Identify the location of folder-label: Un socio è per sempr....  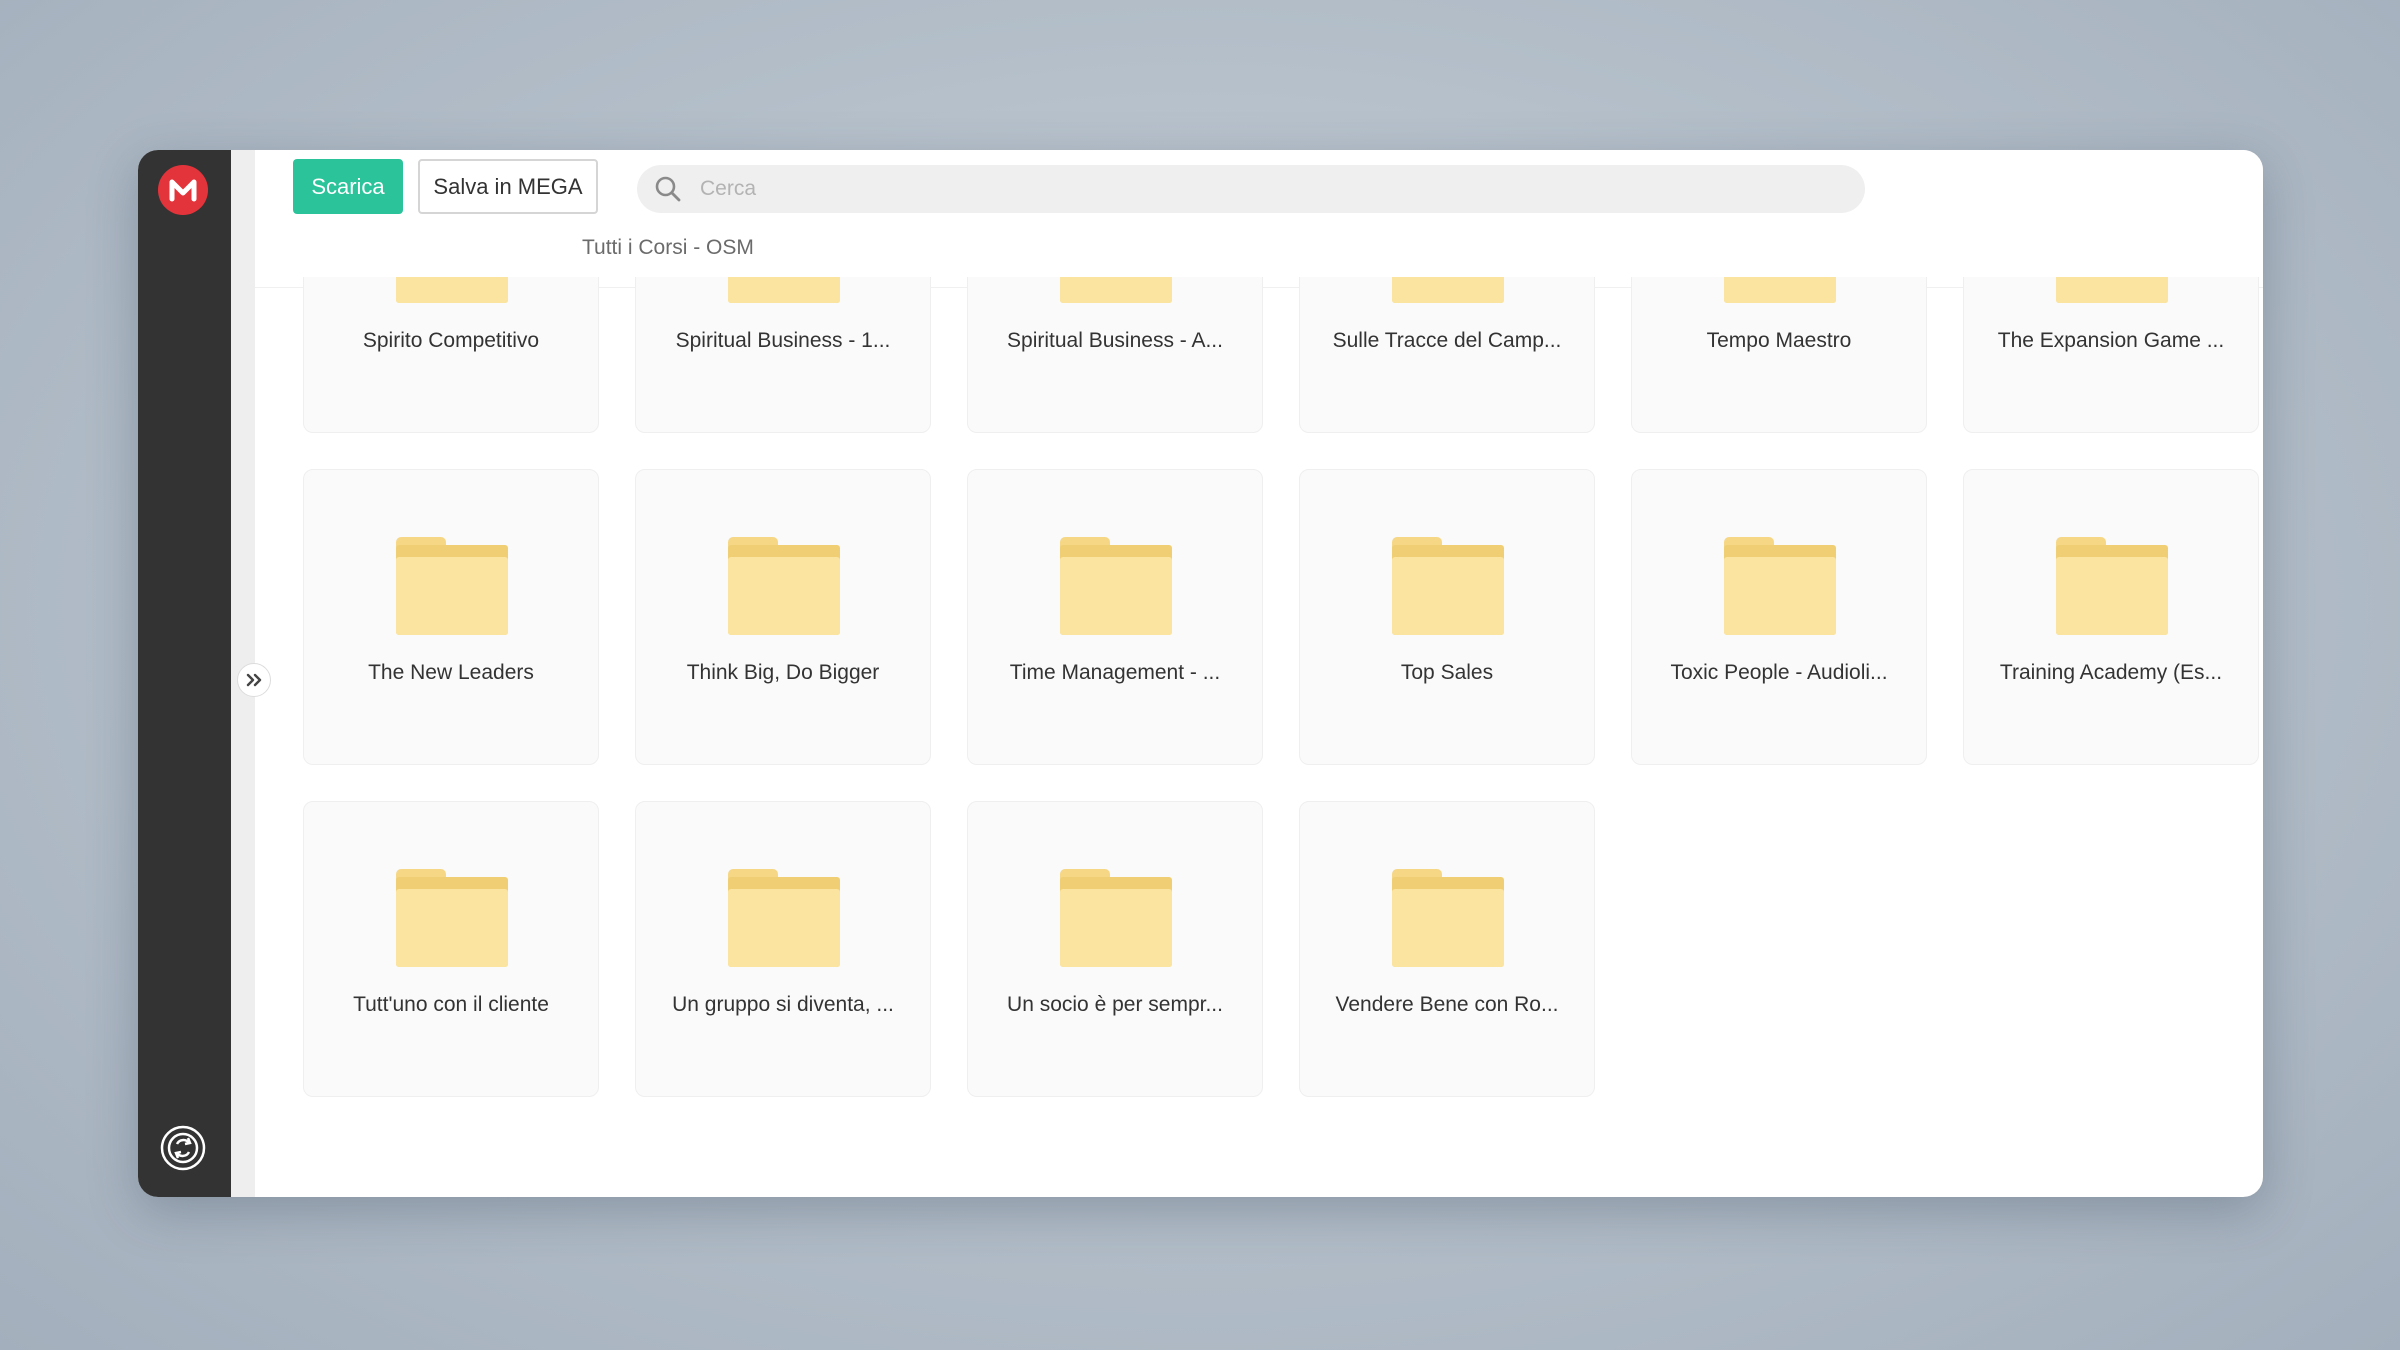
(1115, 1004).